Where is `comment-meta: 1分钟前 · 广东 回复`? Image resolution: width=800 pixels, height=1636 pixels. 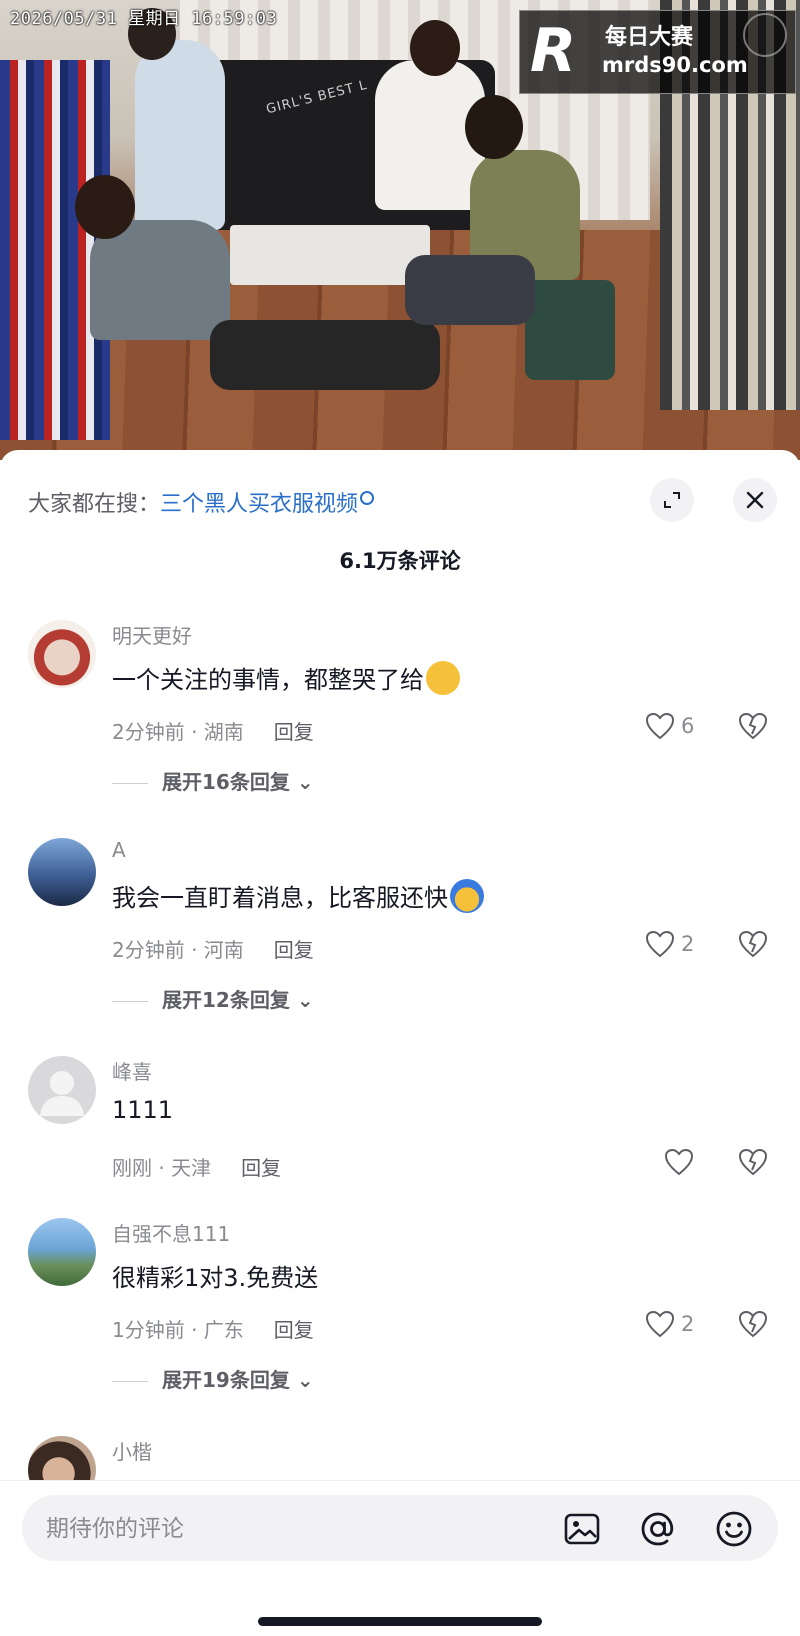
comment-meta: 1分钟前 · 广东 回复 is located at coordinates (213, 1328).